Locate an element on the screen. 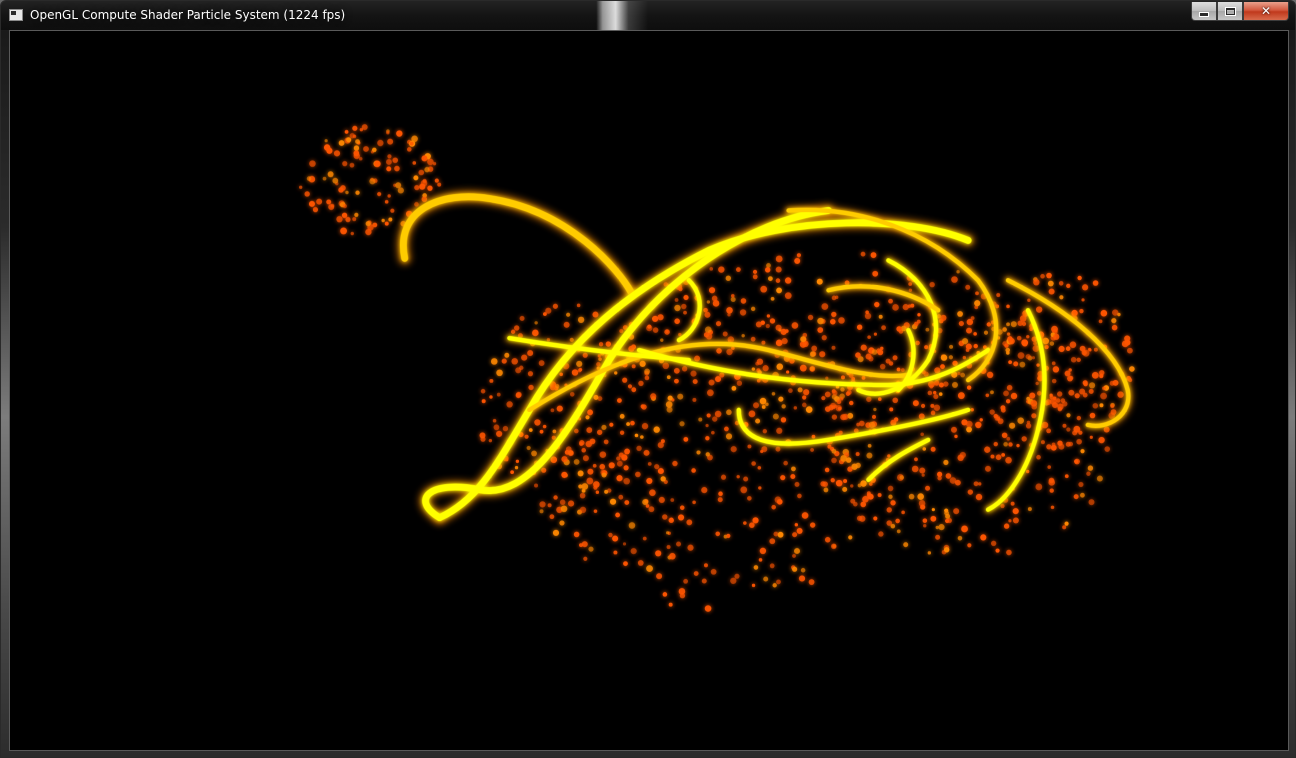  close-button: ✕ is located at coordinates (1266, 11).